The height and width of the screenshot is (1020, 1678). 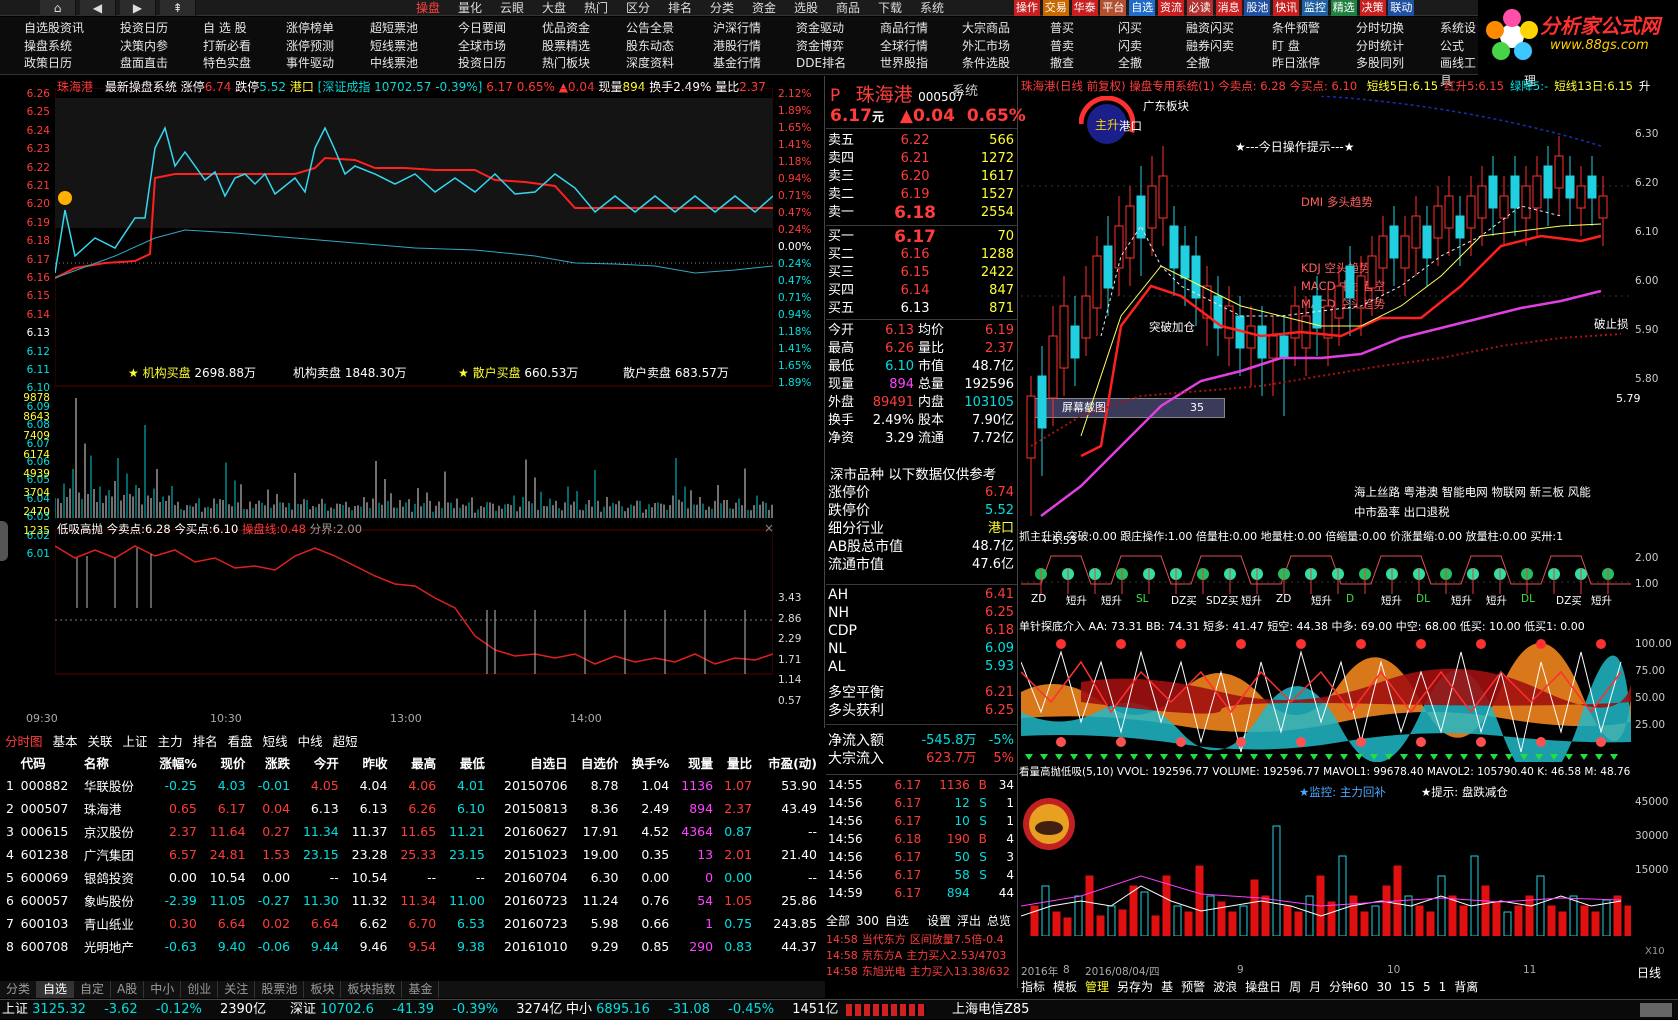 I want to click on quick-tab-9: 快讯, so click(x=1286, y=8).